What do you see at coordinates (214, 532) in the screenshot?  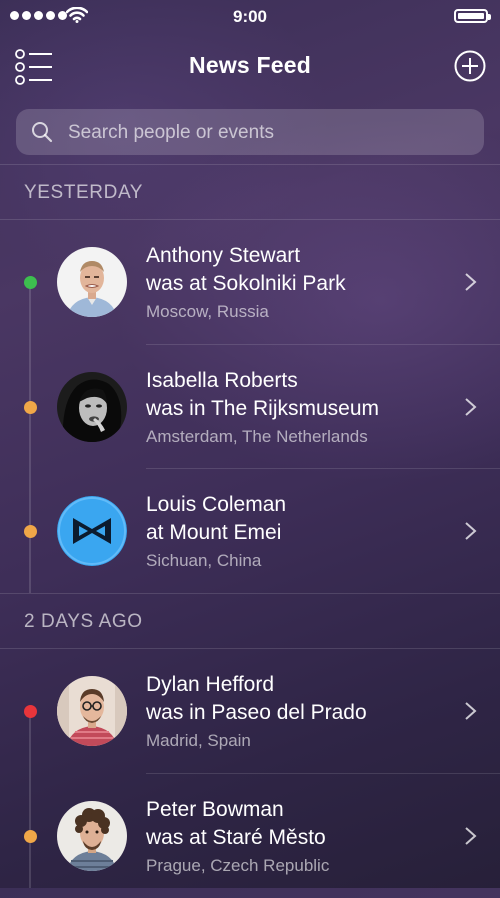 I see `event-text: at Mount Emei` at bounding box center [214, 532].